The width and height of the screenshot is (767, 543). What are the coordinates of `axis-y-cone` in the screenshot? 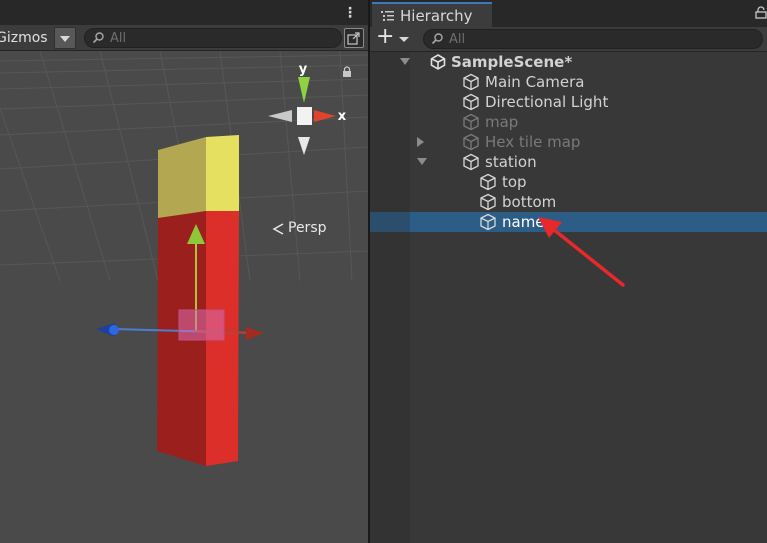 It's located at (304, 90).